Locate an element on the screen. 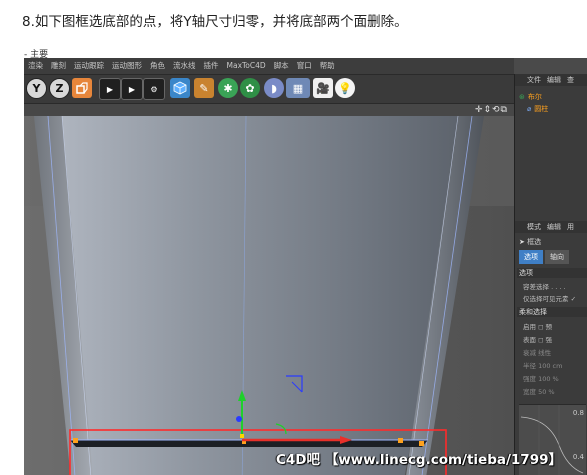 Image resolution: width=587 pixels, height=475 pixels. object-name: 布尔 is located at coordinates (534, 97).